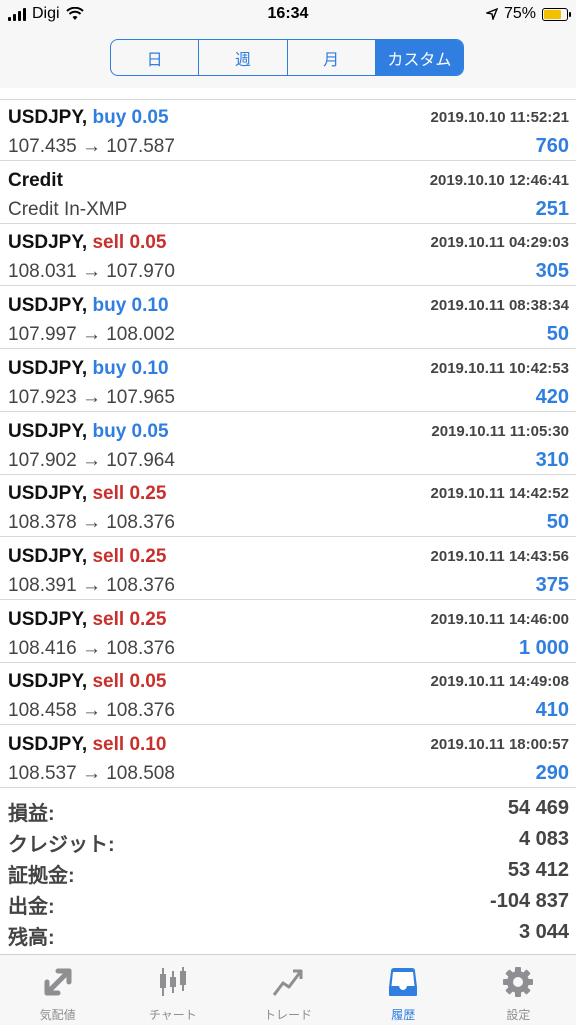 This screenshot has height=1025, width=576. I want to click on segment-month: 月, so click(332, 57).